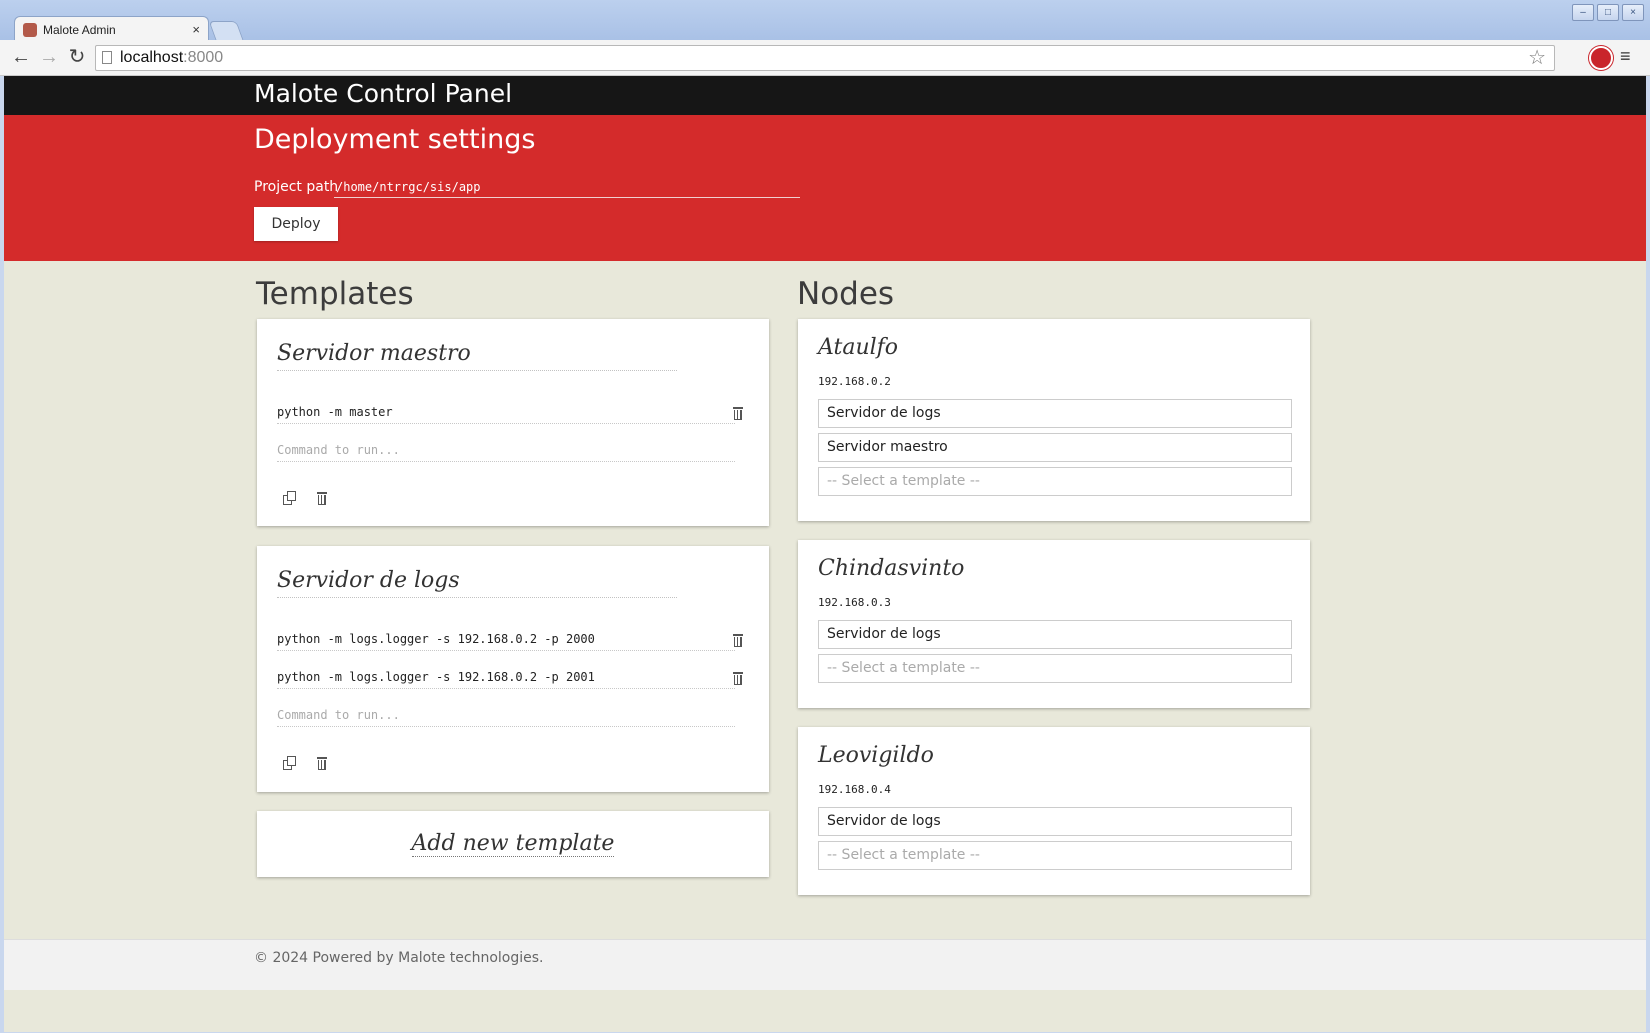 This screenshot has width=1650, height=1033. Describe the element at coordinates (30, 30) in the screenshot. I see `favicon-icon` at that location.